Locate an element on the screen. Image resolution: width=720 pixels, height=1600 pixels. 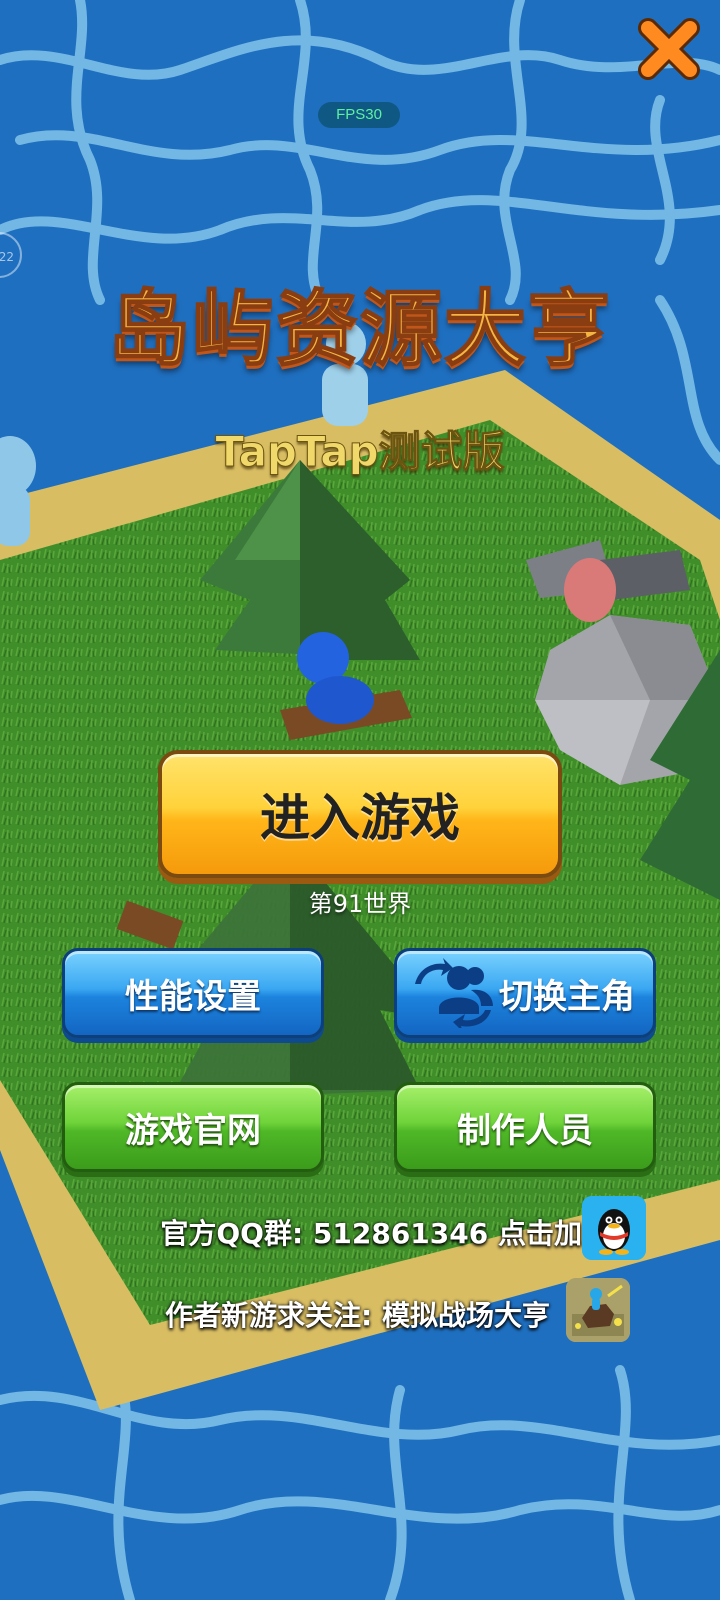
new-game-label: 作者新游求关注: 模拟战场大亨 is located at coordinates (357, 1315).